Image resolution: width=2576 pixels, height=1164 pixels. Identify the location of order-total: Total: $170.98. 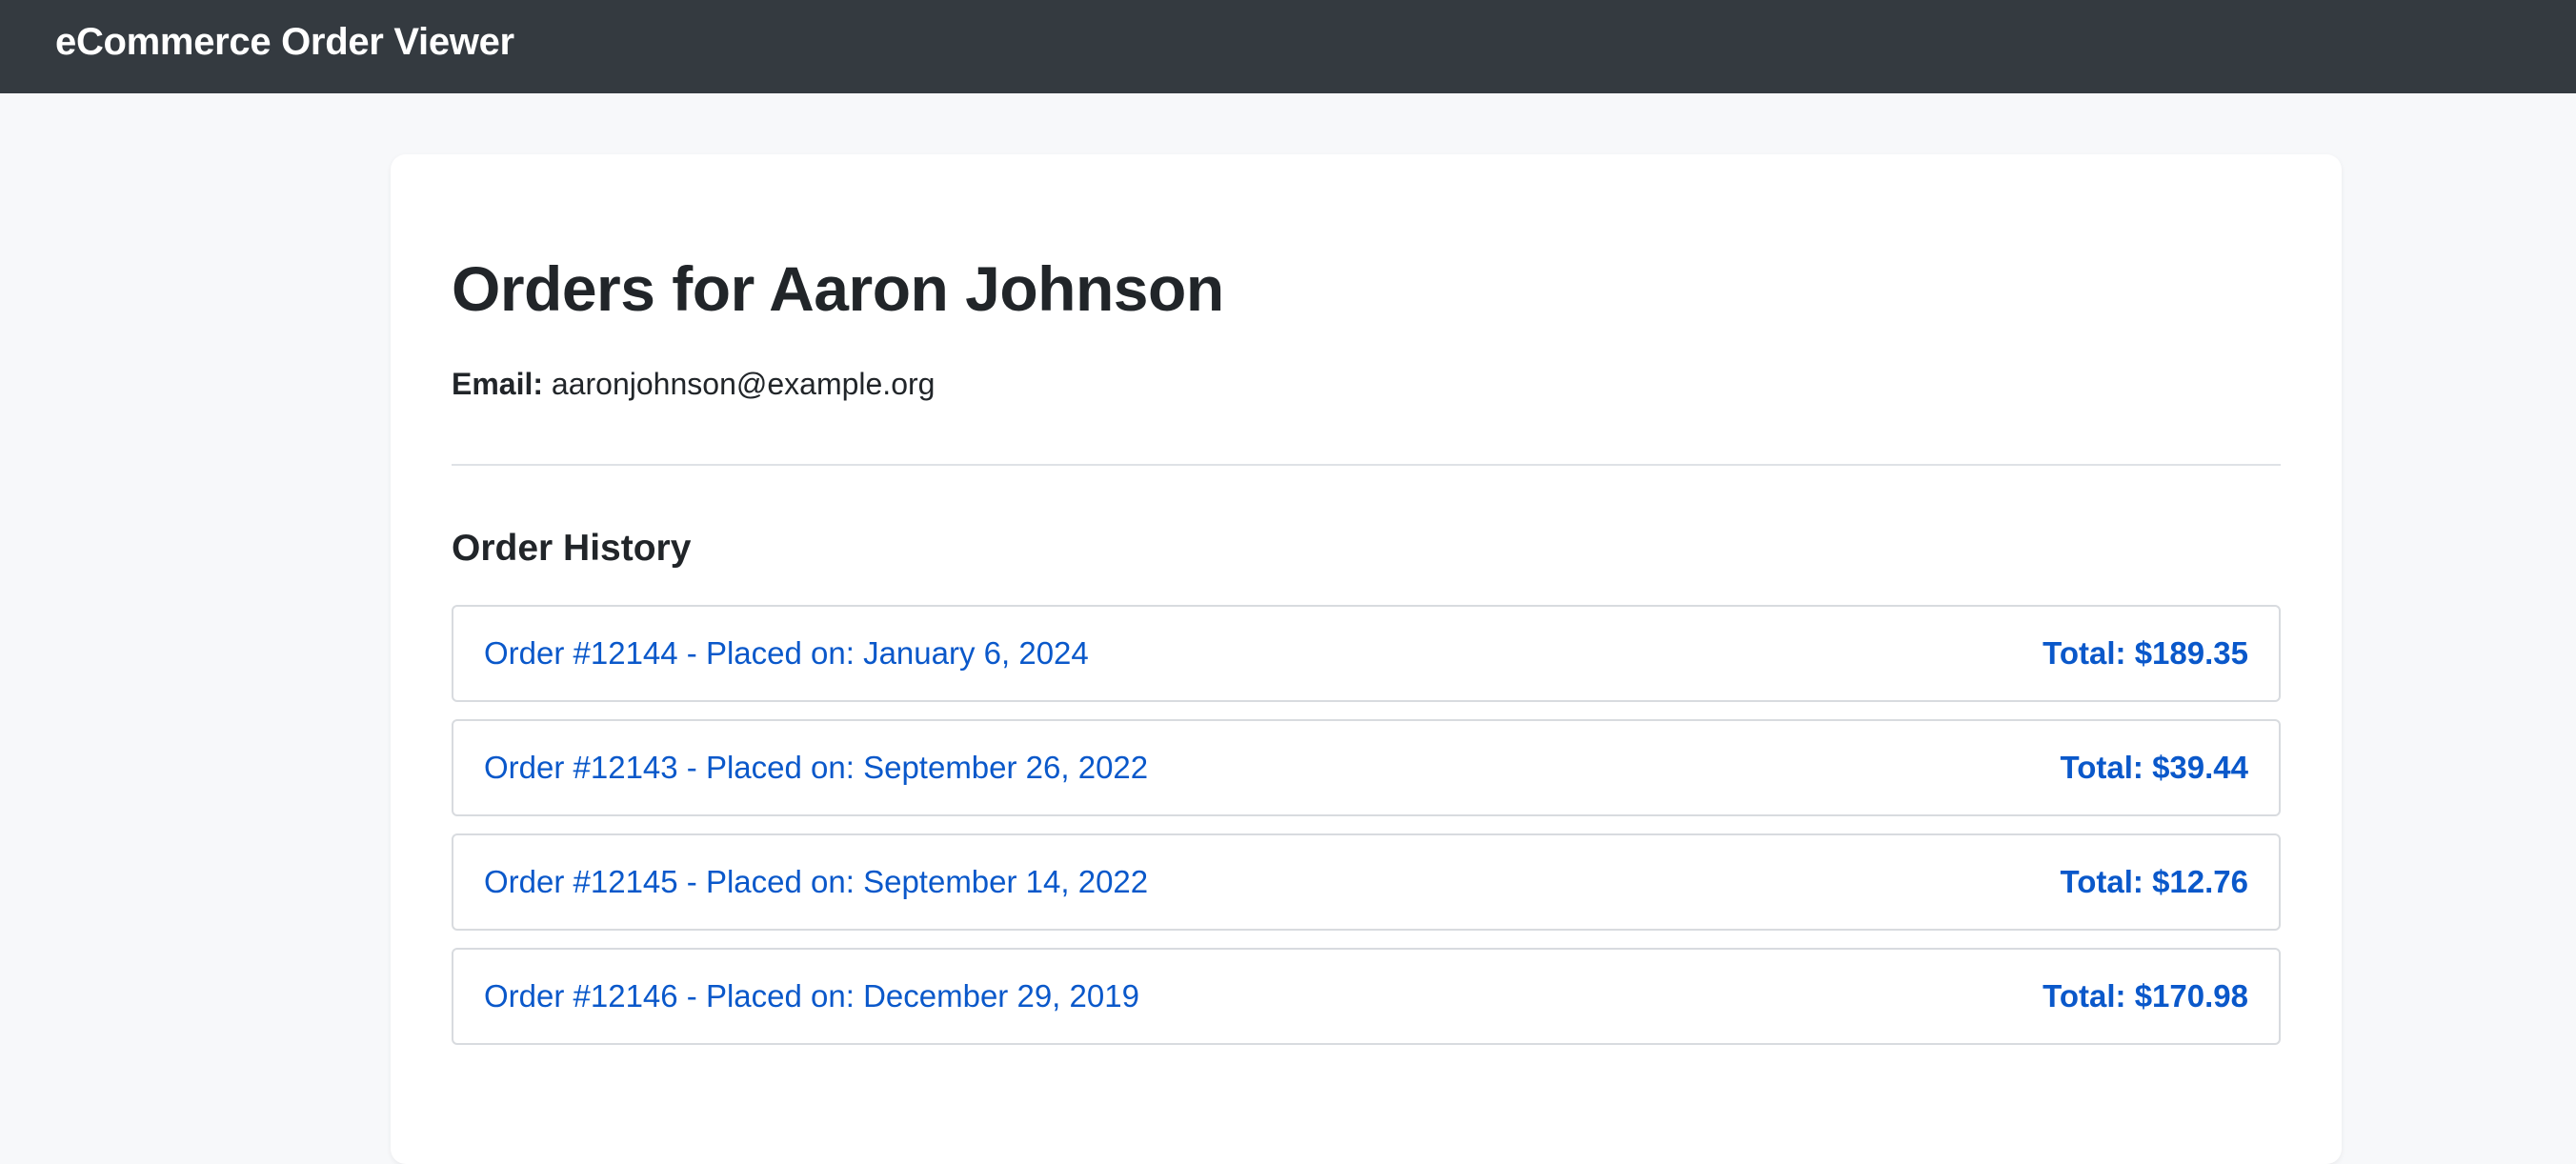
(2145, 995).